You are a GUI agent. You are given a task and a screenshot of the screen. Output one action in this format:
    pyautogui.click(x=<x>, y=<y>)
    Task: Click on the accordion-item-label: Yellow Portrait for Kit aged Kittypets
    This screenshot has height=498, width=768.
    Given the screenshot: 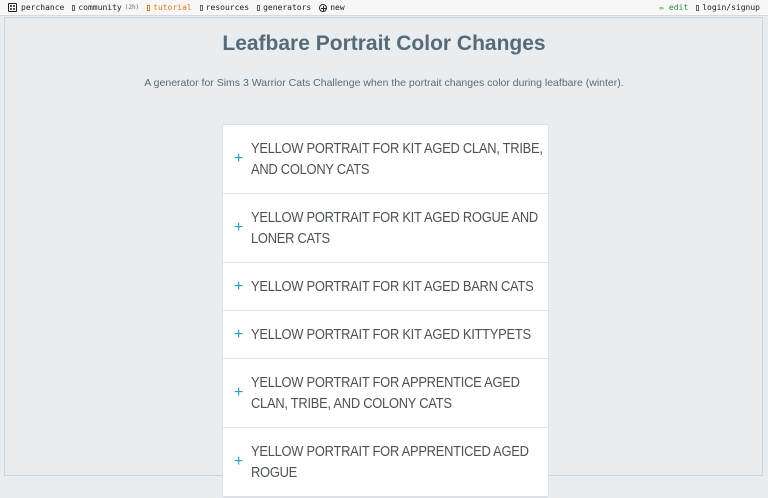 What is the action you would take?
    pyautogui.click(x=391, y=334)
    